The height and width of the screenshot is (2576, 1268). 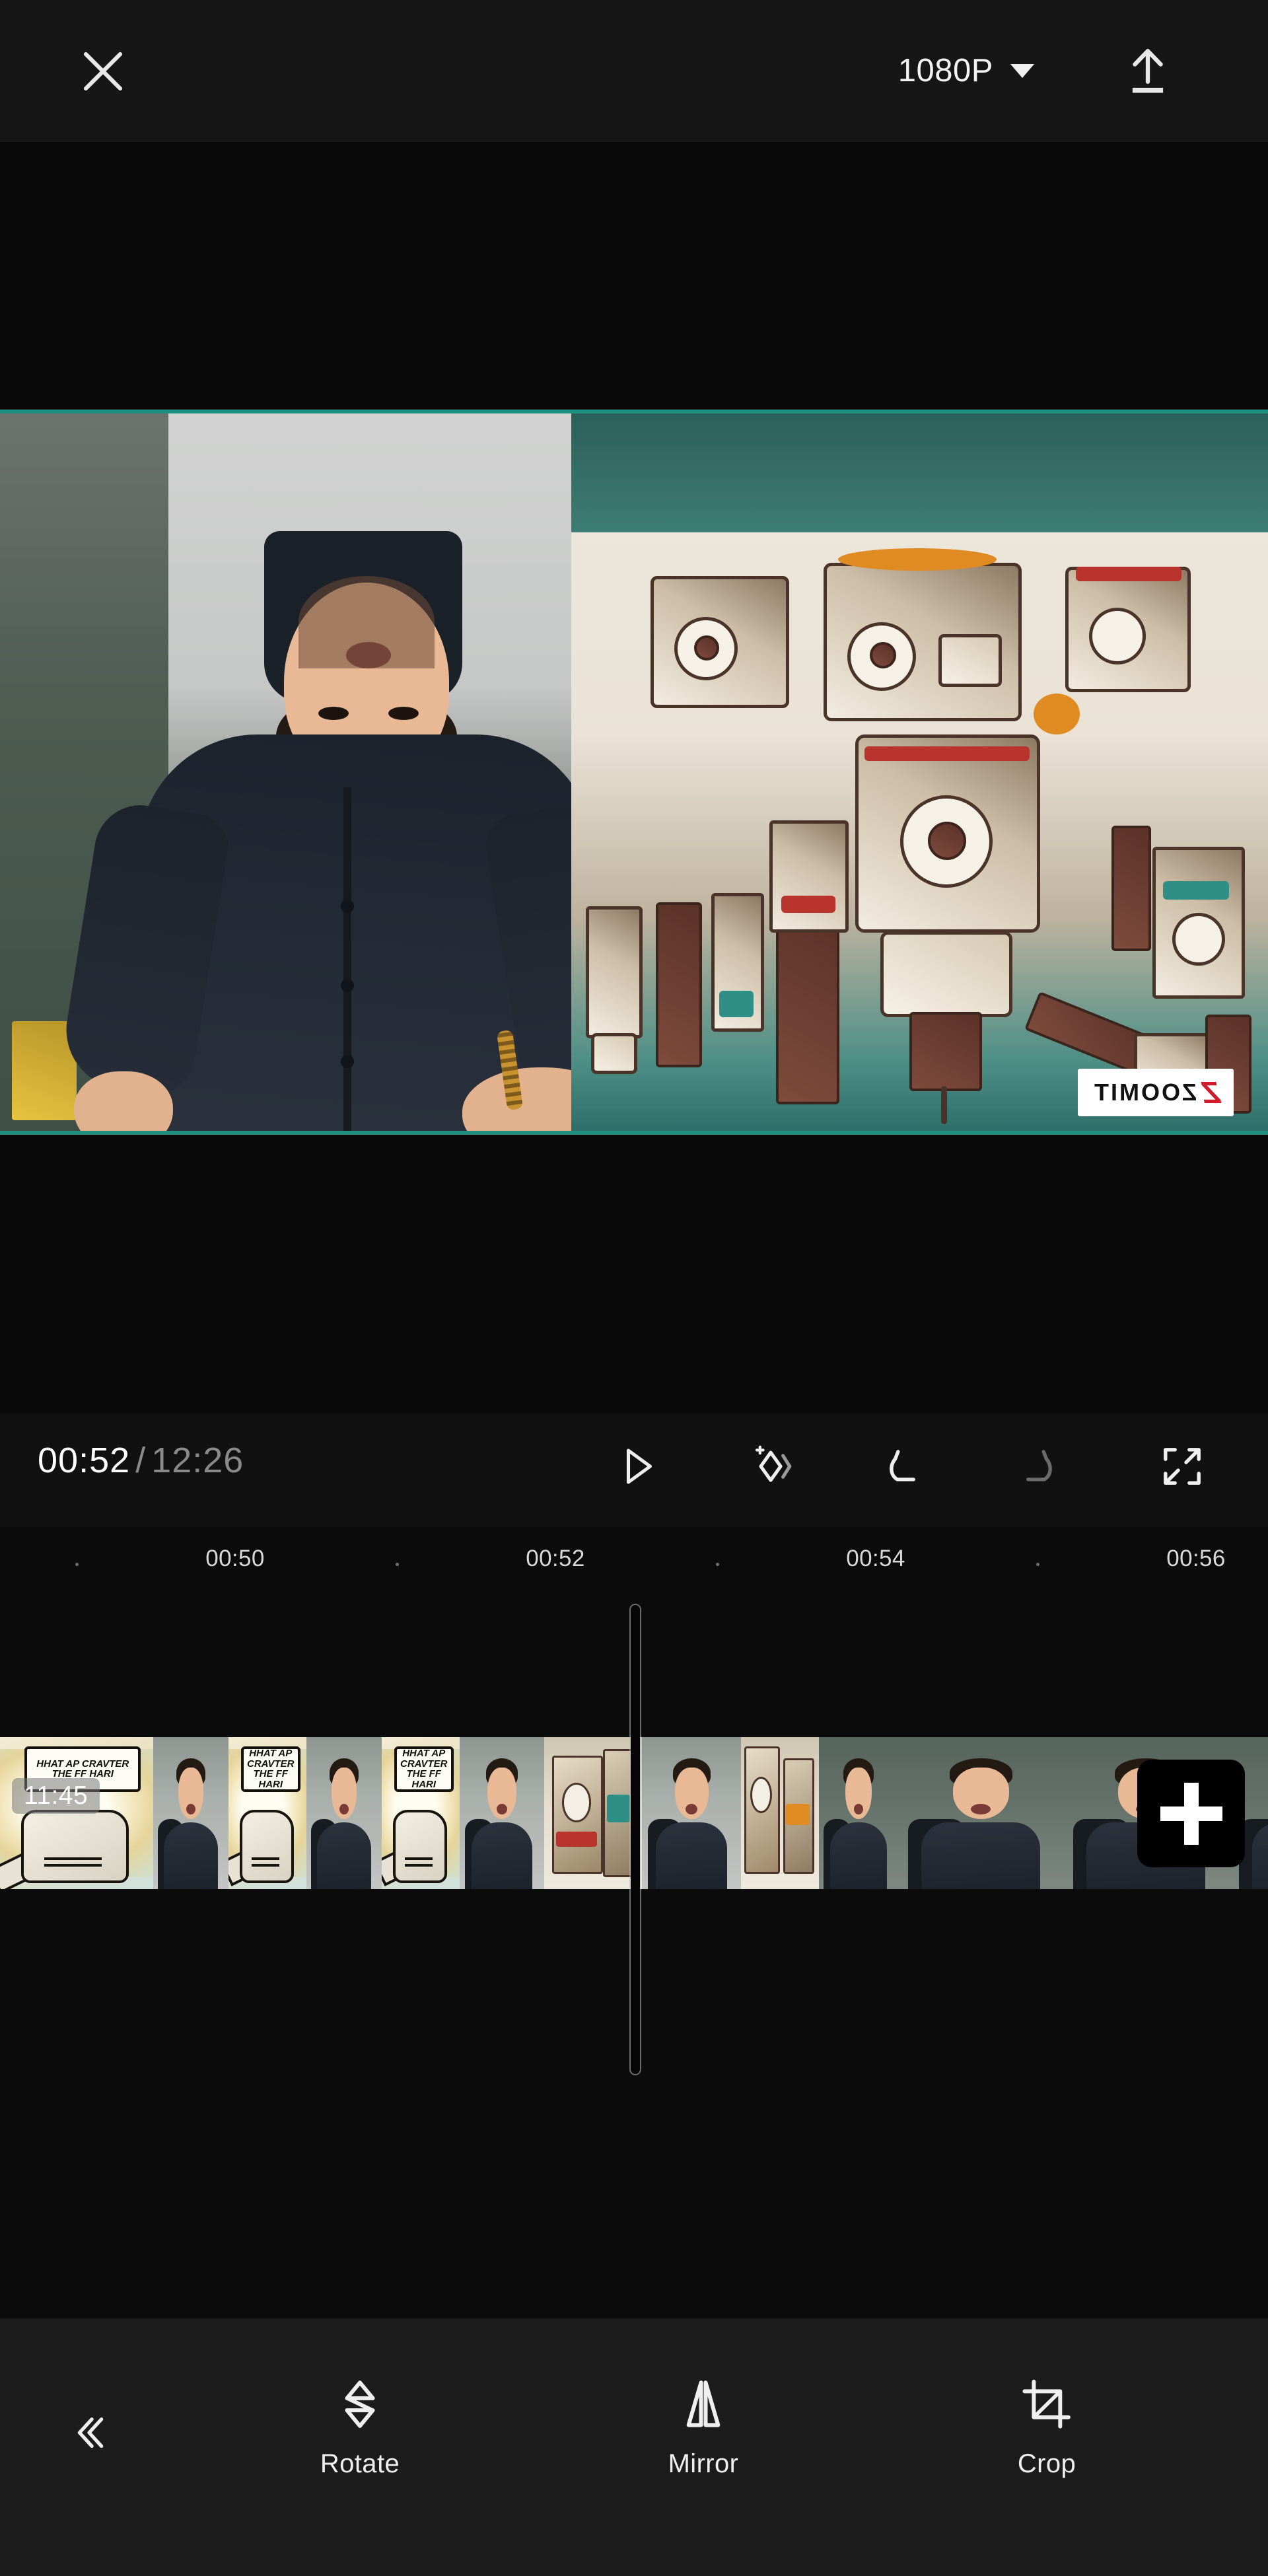 I want to click on mirror-tool: Mirror, so click(x=703, y=2428).